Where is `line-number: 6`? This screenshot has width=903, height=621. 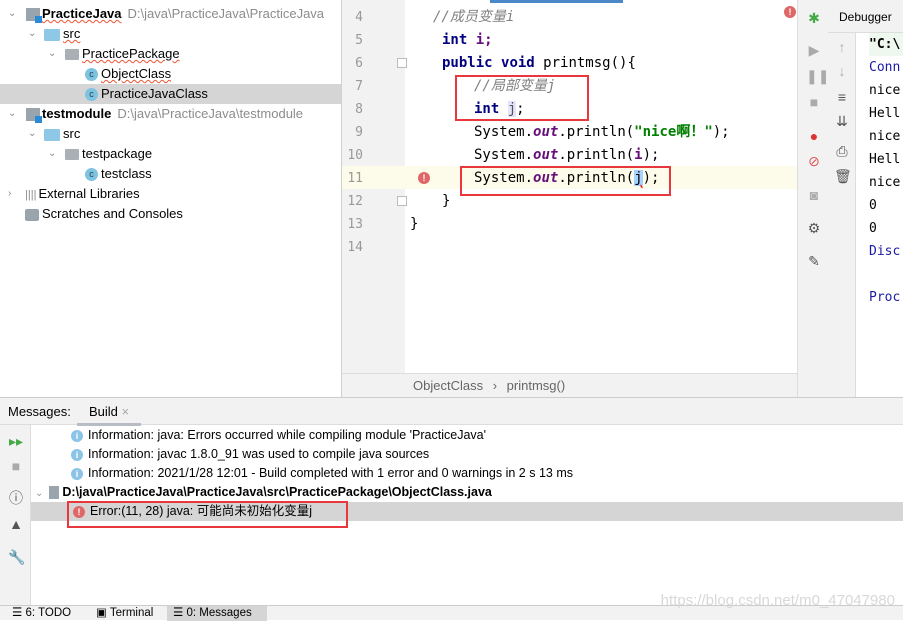 line-number: 6 is located at coordinates (359, 63).